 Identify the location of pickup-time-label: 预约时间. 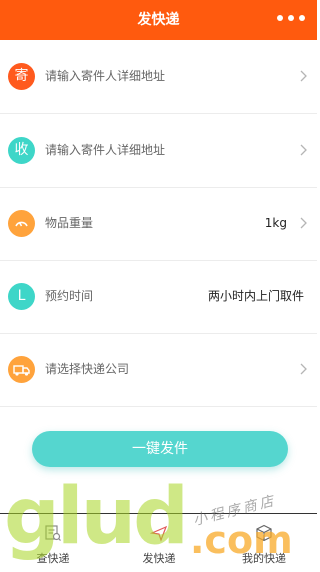
(69, 296).